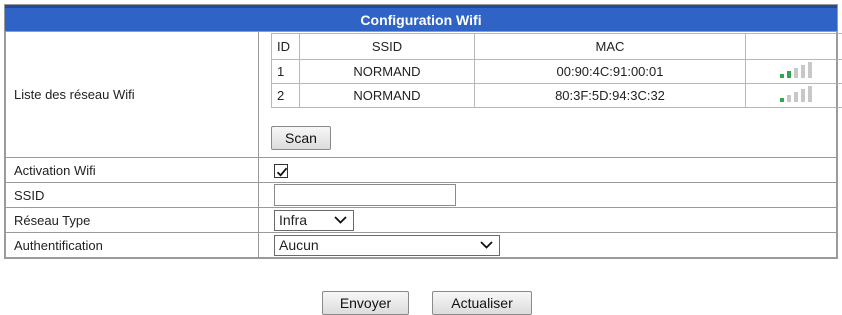 This screenshot has width=842, height=315. I want to click on network-type-label: Réseau Type, so click(132, 220).